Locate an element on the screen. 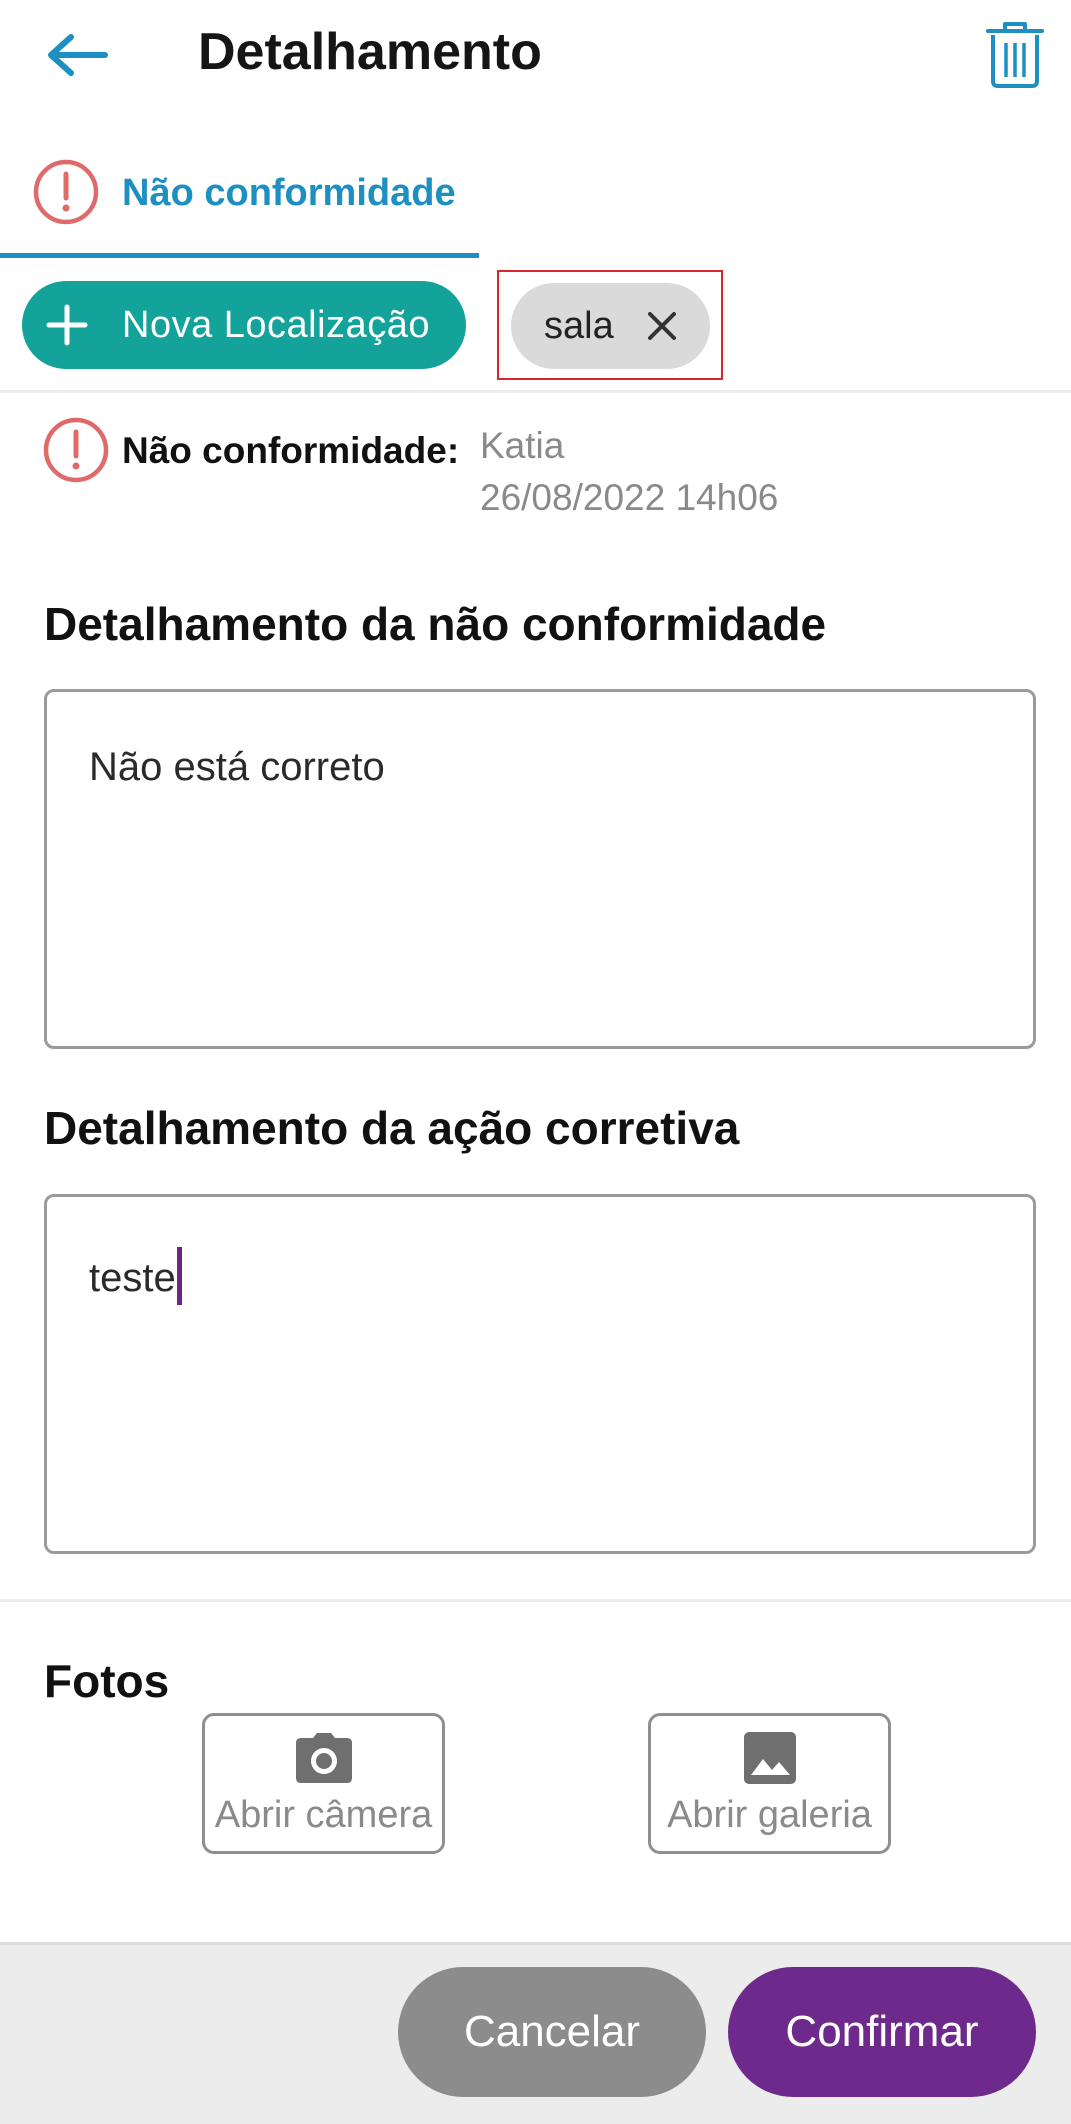  nonconformity-details-text: Não está correto is located at coordinates (237, 767).